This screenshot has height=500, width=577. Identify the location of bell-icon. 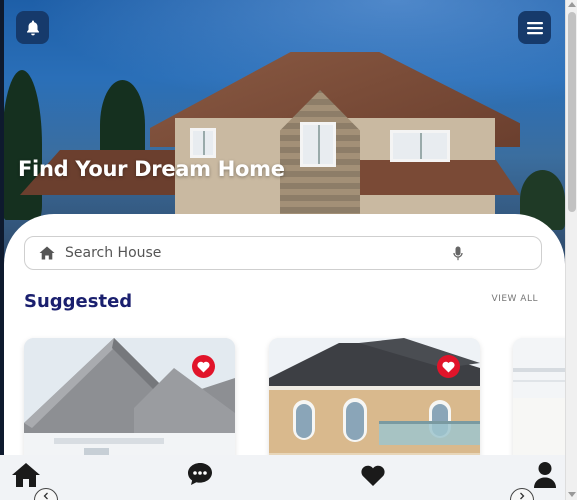
(32, 28).